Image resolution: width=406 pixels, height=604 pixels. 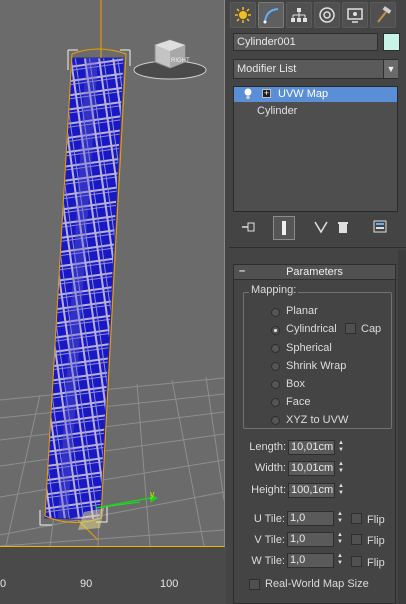 I want to click on configure-sets-icon, so click(x=380, y=226).